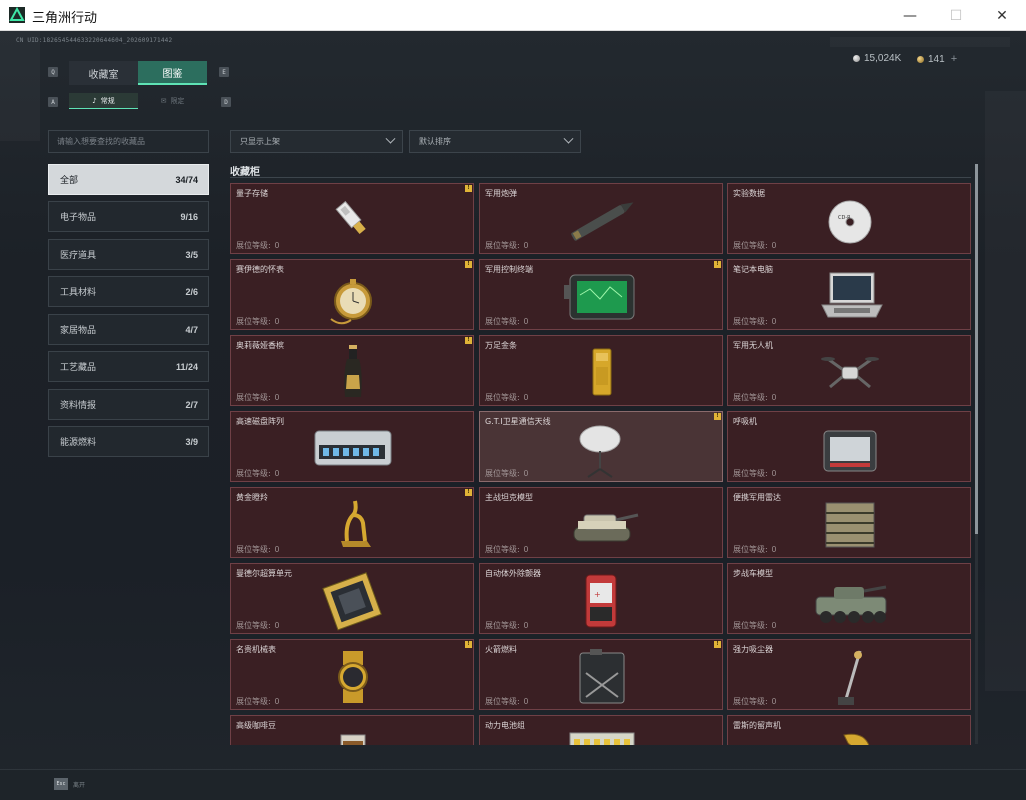 The width and height of the screenshot is (1026, 800). I want to click on tab-codex: 图鉴, so click(172, 73).